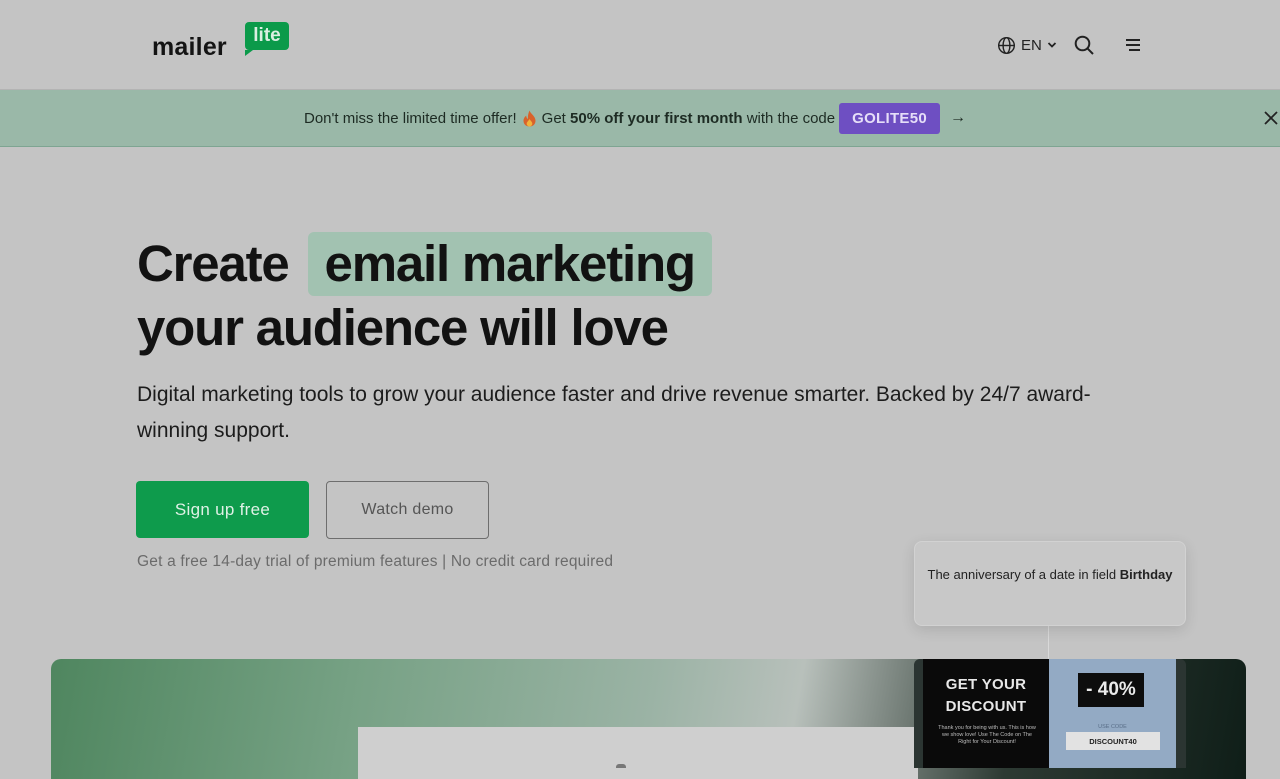  What do you see at coordinates (1112, 713) in the screenshot?
I see `email-preview-right: - 40% USE CODE DISCOUNT40` at bounding box center [1112, 713].